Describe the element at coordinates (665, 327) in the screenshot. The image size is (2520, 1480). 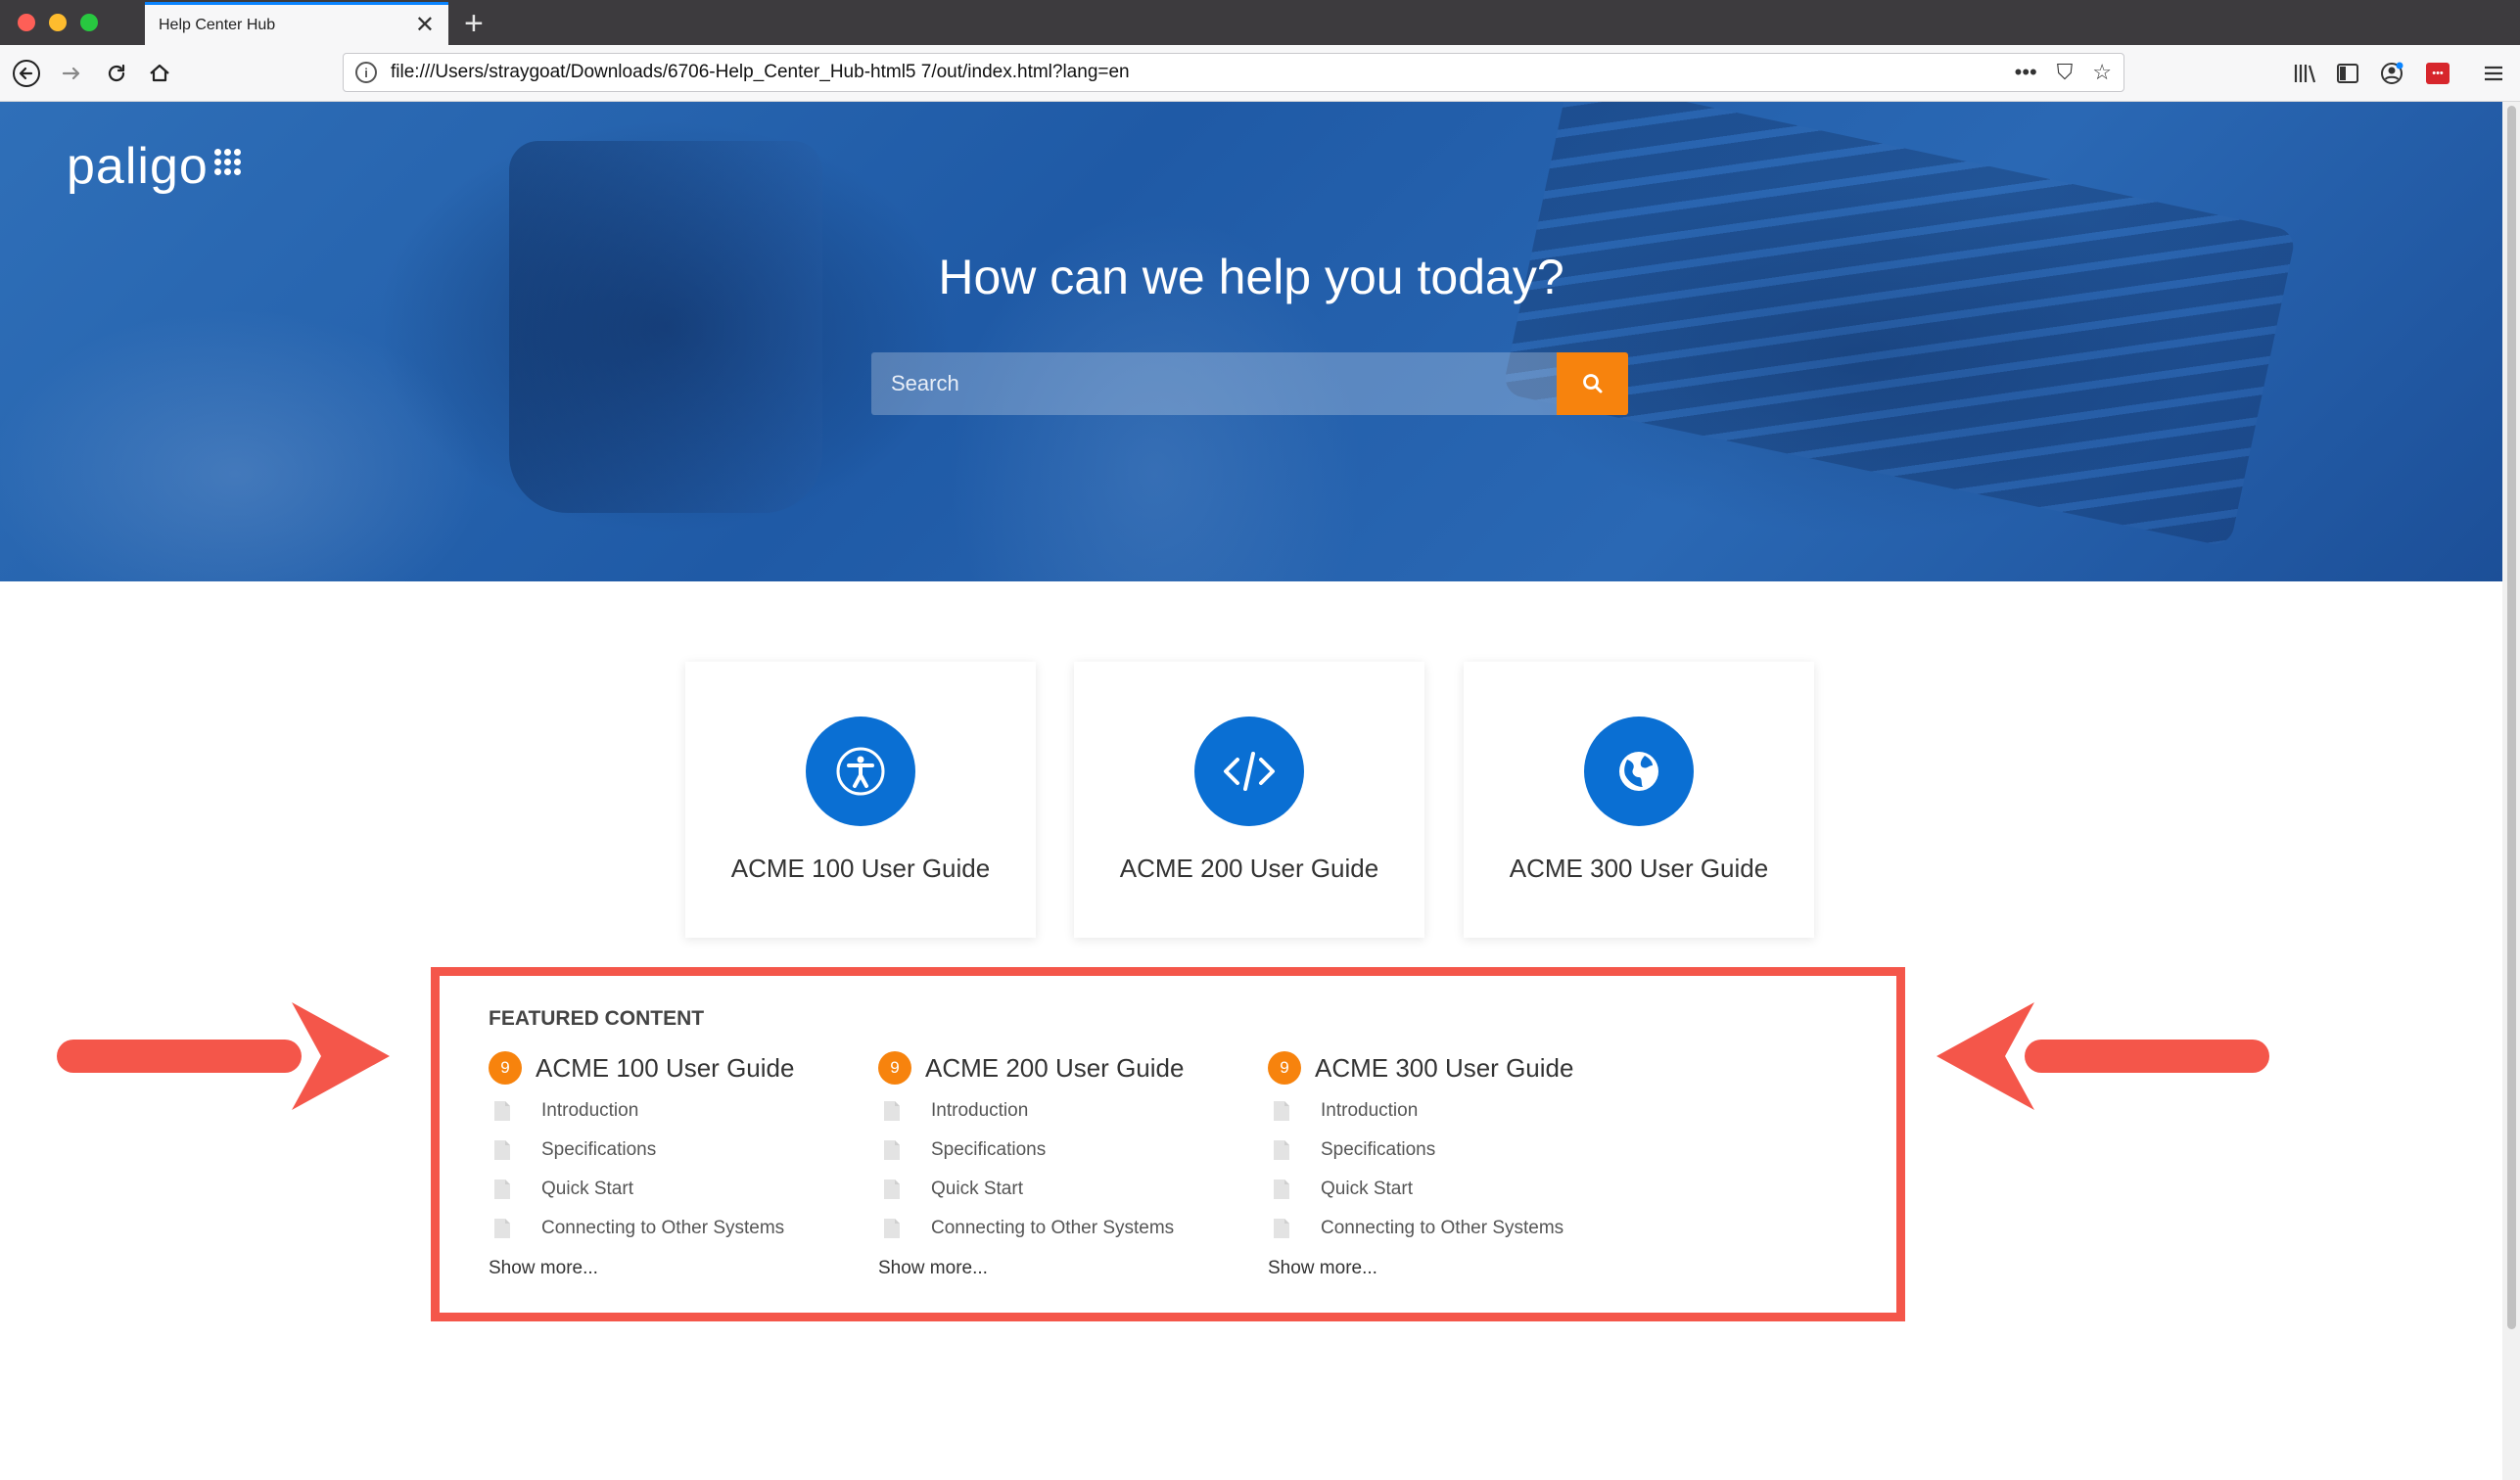
I see `hero-background-glass` at that location.